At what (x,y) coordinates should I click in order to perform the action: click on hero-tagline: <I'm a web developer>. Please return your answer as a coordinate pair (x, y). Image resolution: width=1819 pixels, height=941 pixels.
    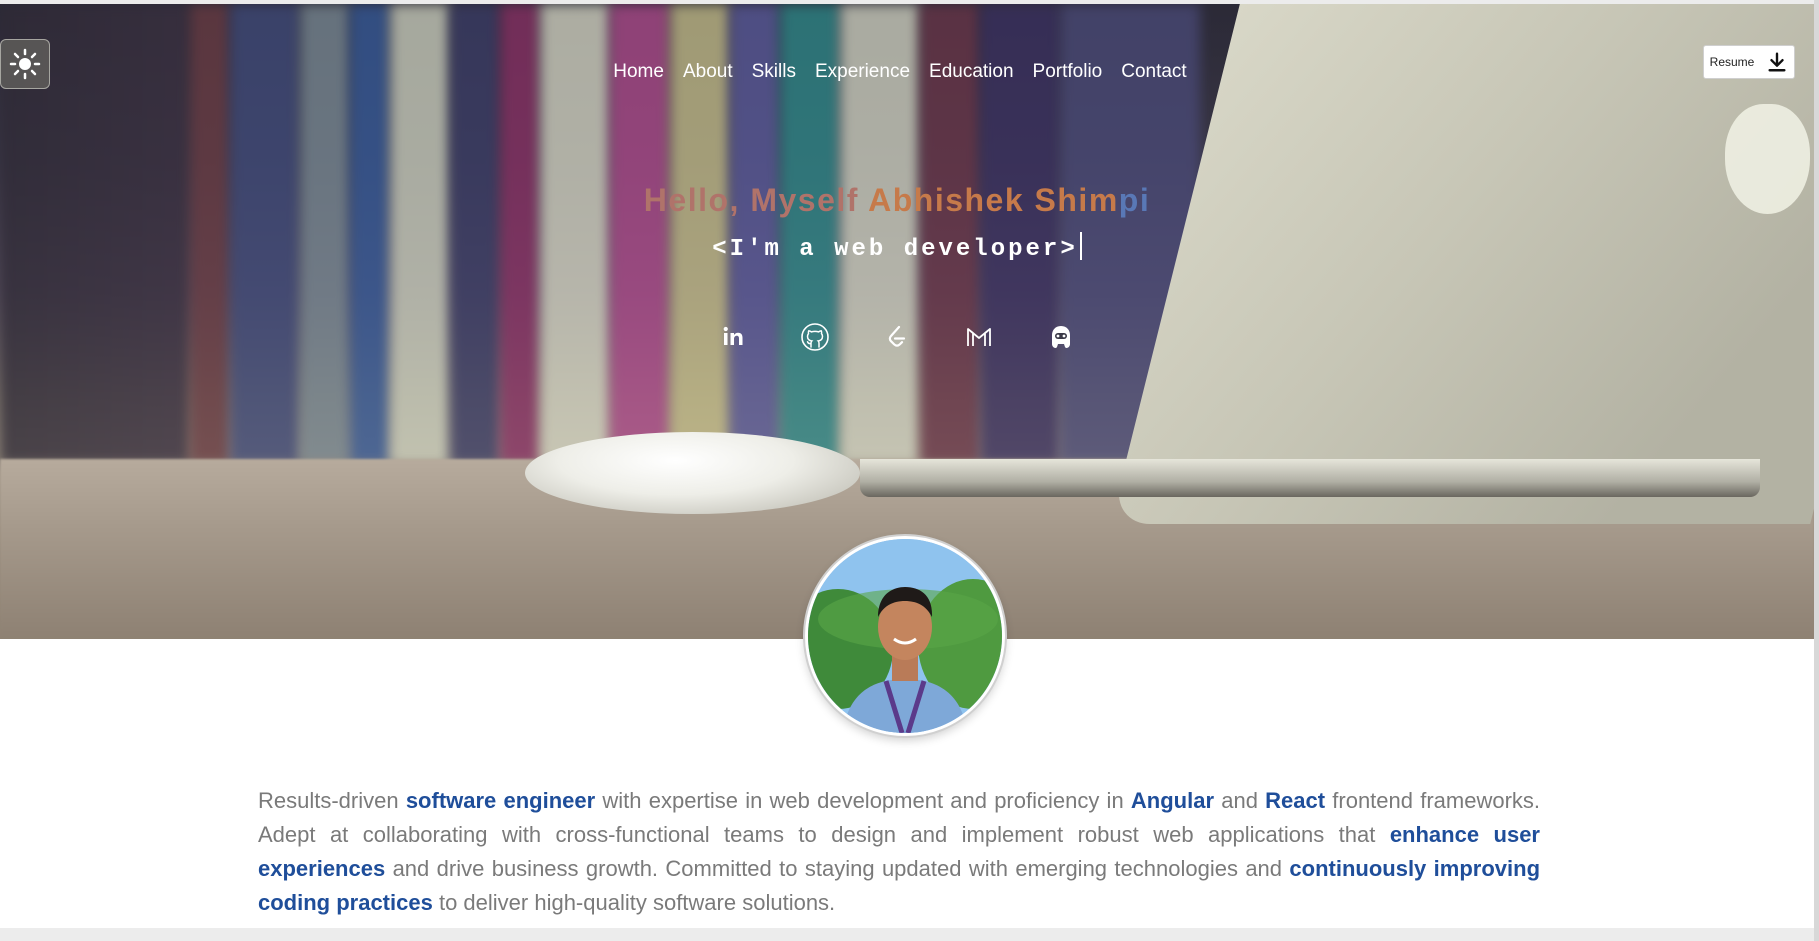
    Looking at the image, I should click on (897, 247).